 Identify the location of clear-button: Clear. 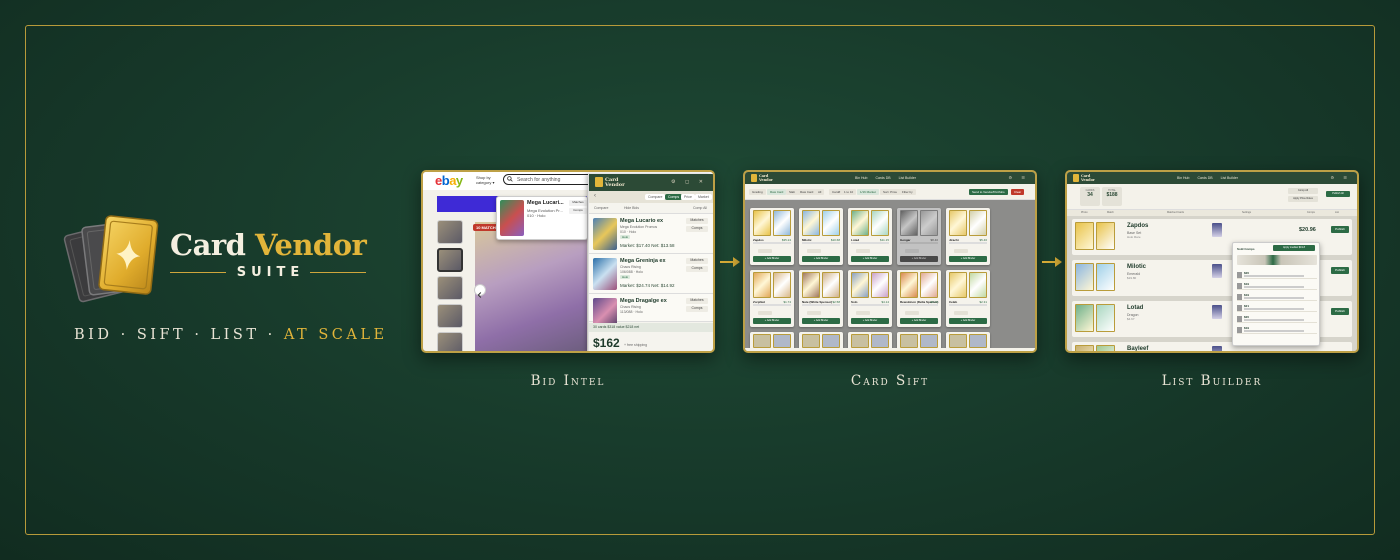
(1018, 192).